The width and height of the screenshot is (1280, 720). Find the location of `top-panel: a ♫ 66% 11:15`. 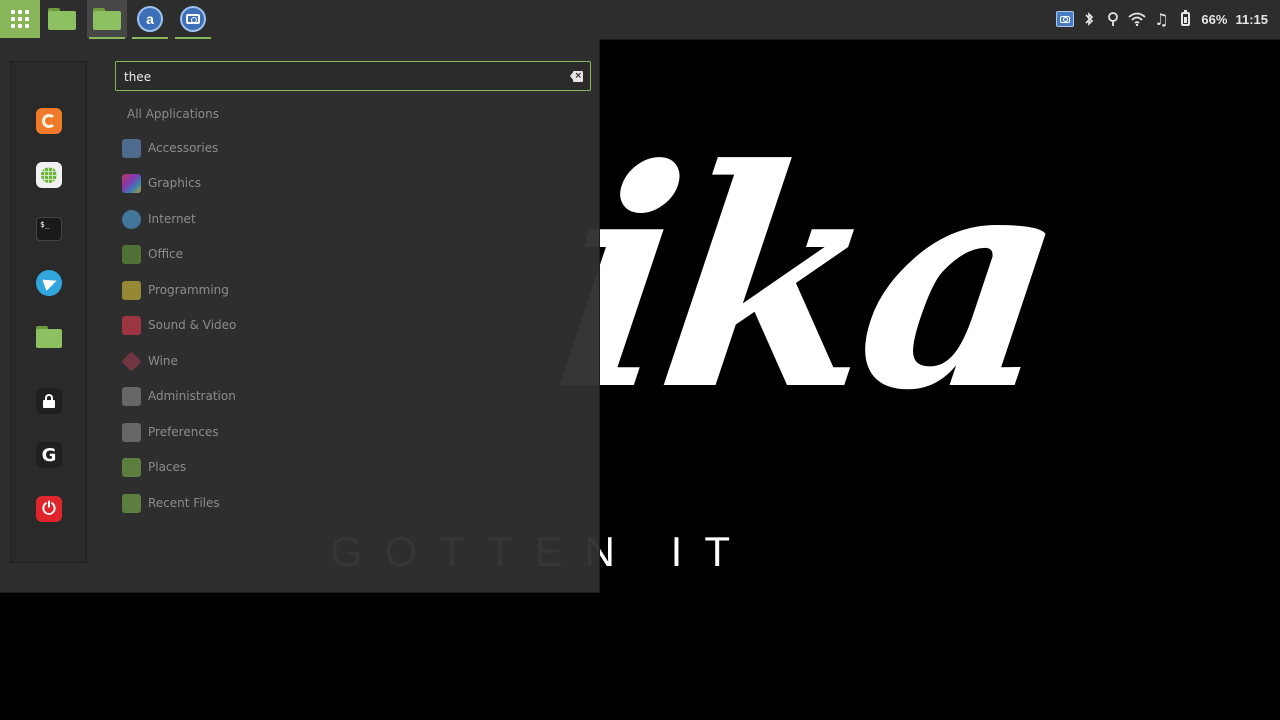

top-panel: a ♫ 66% 11:15 is located at coordinates (640, 20).